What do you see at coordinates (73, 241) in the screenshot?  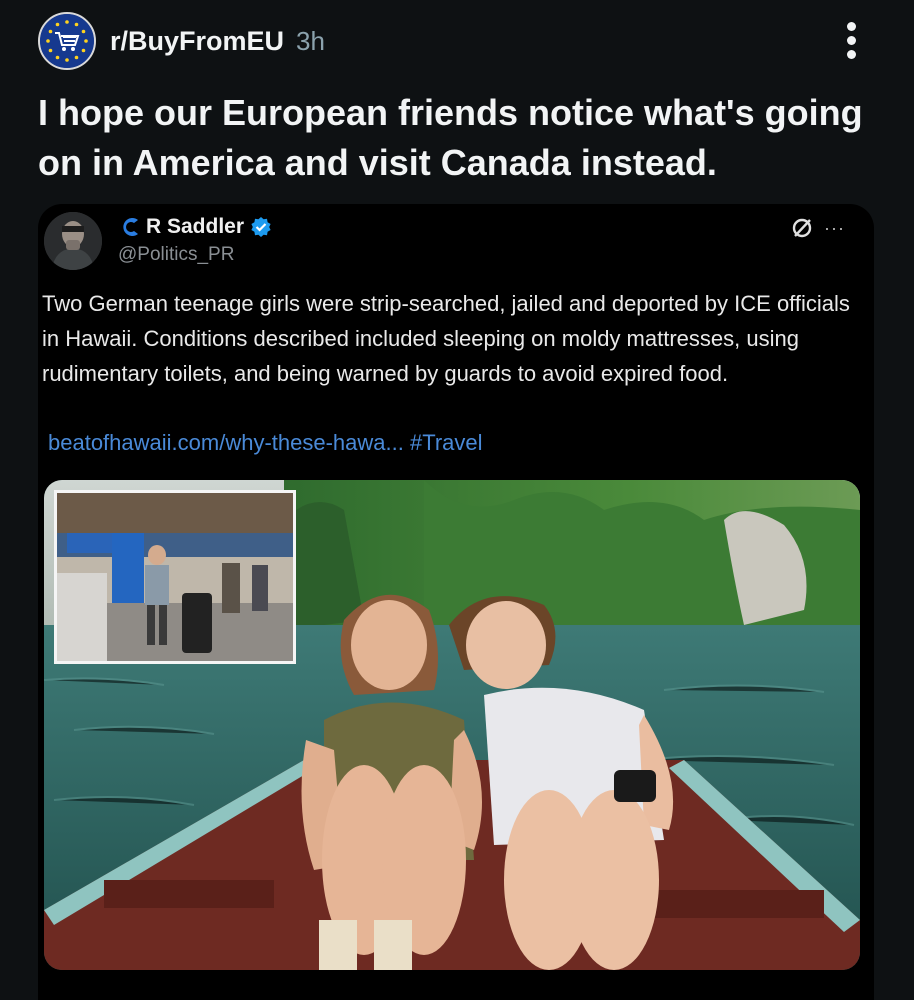 I see `tweet-author-avatar` at bounding box center [73, 241].